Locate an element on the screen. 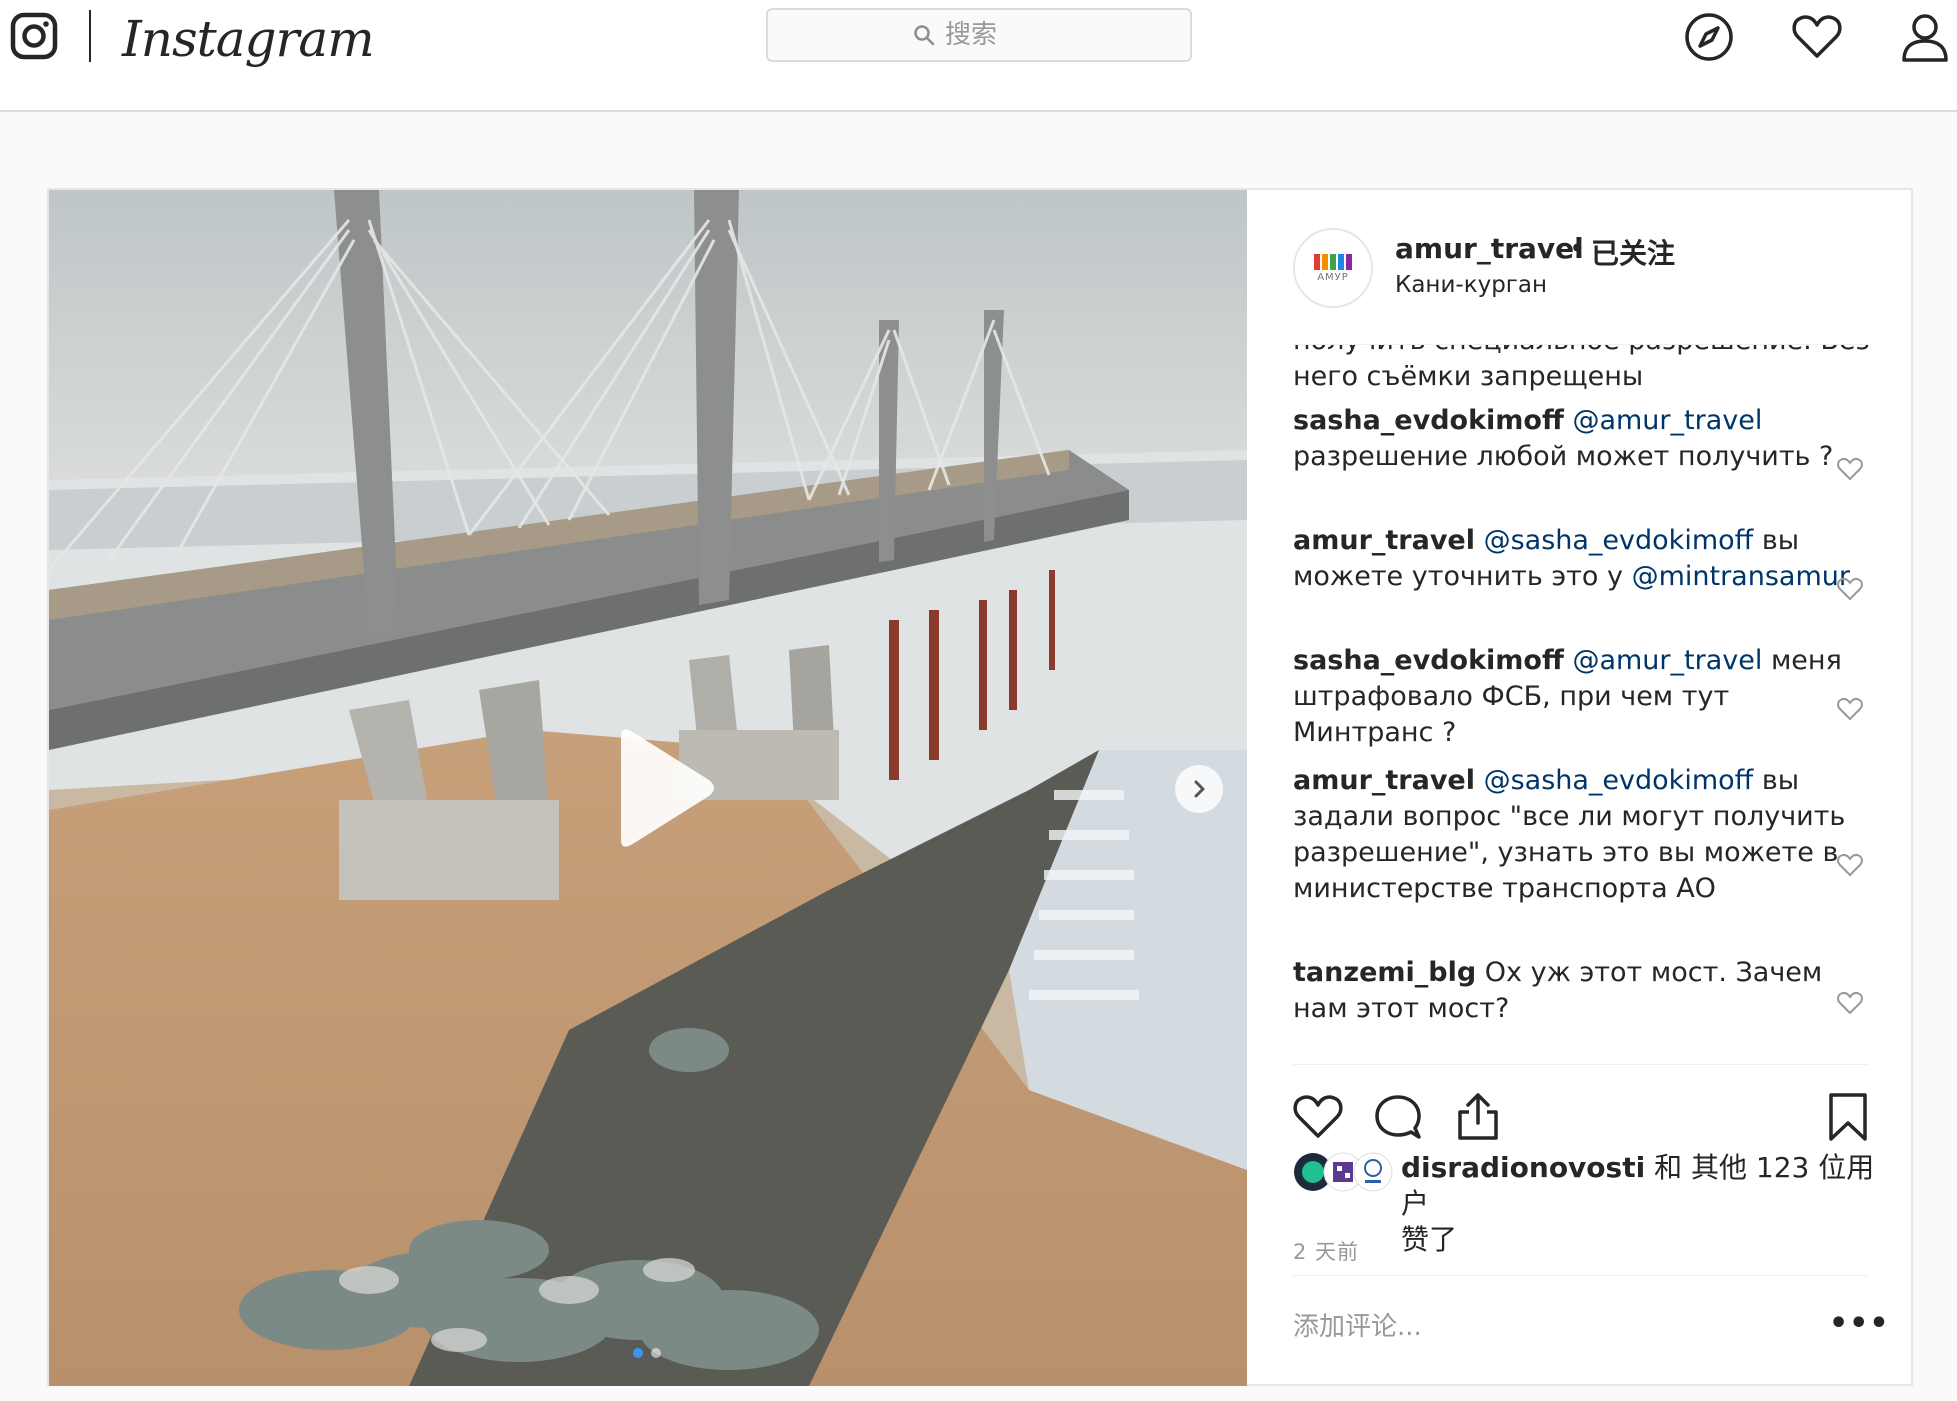 The width and height of the screenshot is (1957, 1401). comment-username: tanzemi_blg is located at coordinates (1384, 972).